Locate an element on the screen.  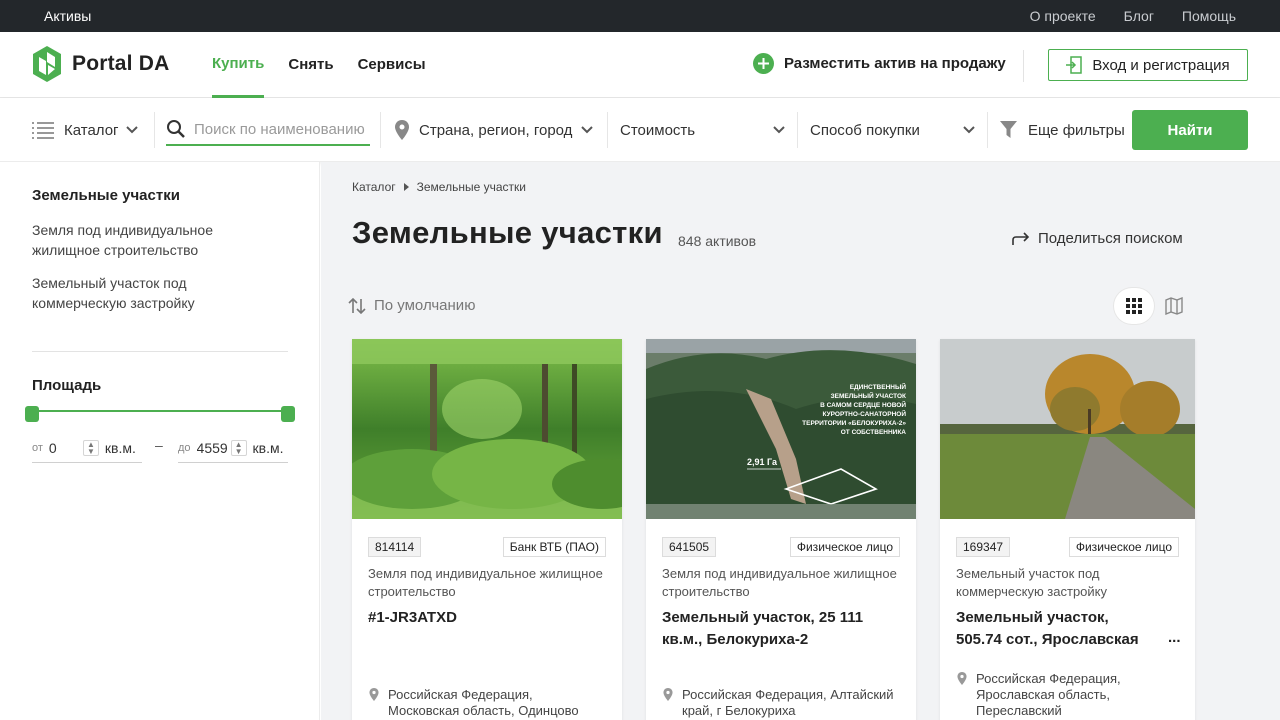
map-view-button is located at coordinates (1174, 306).